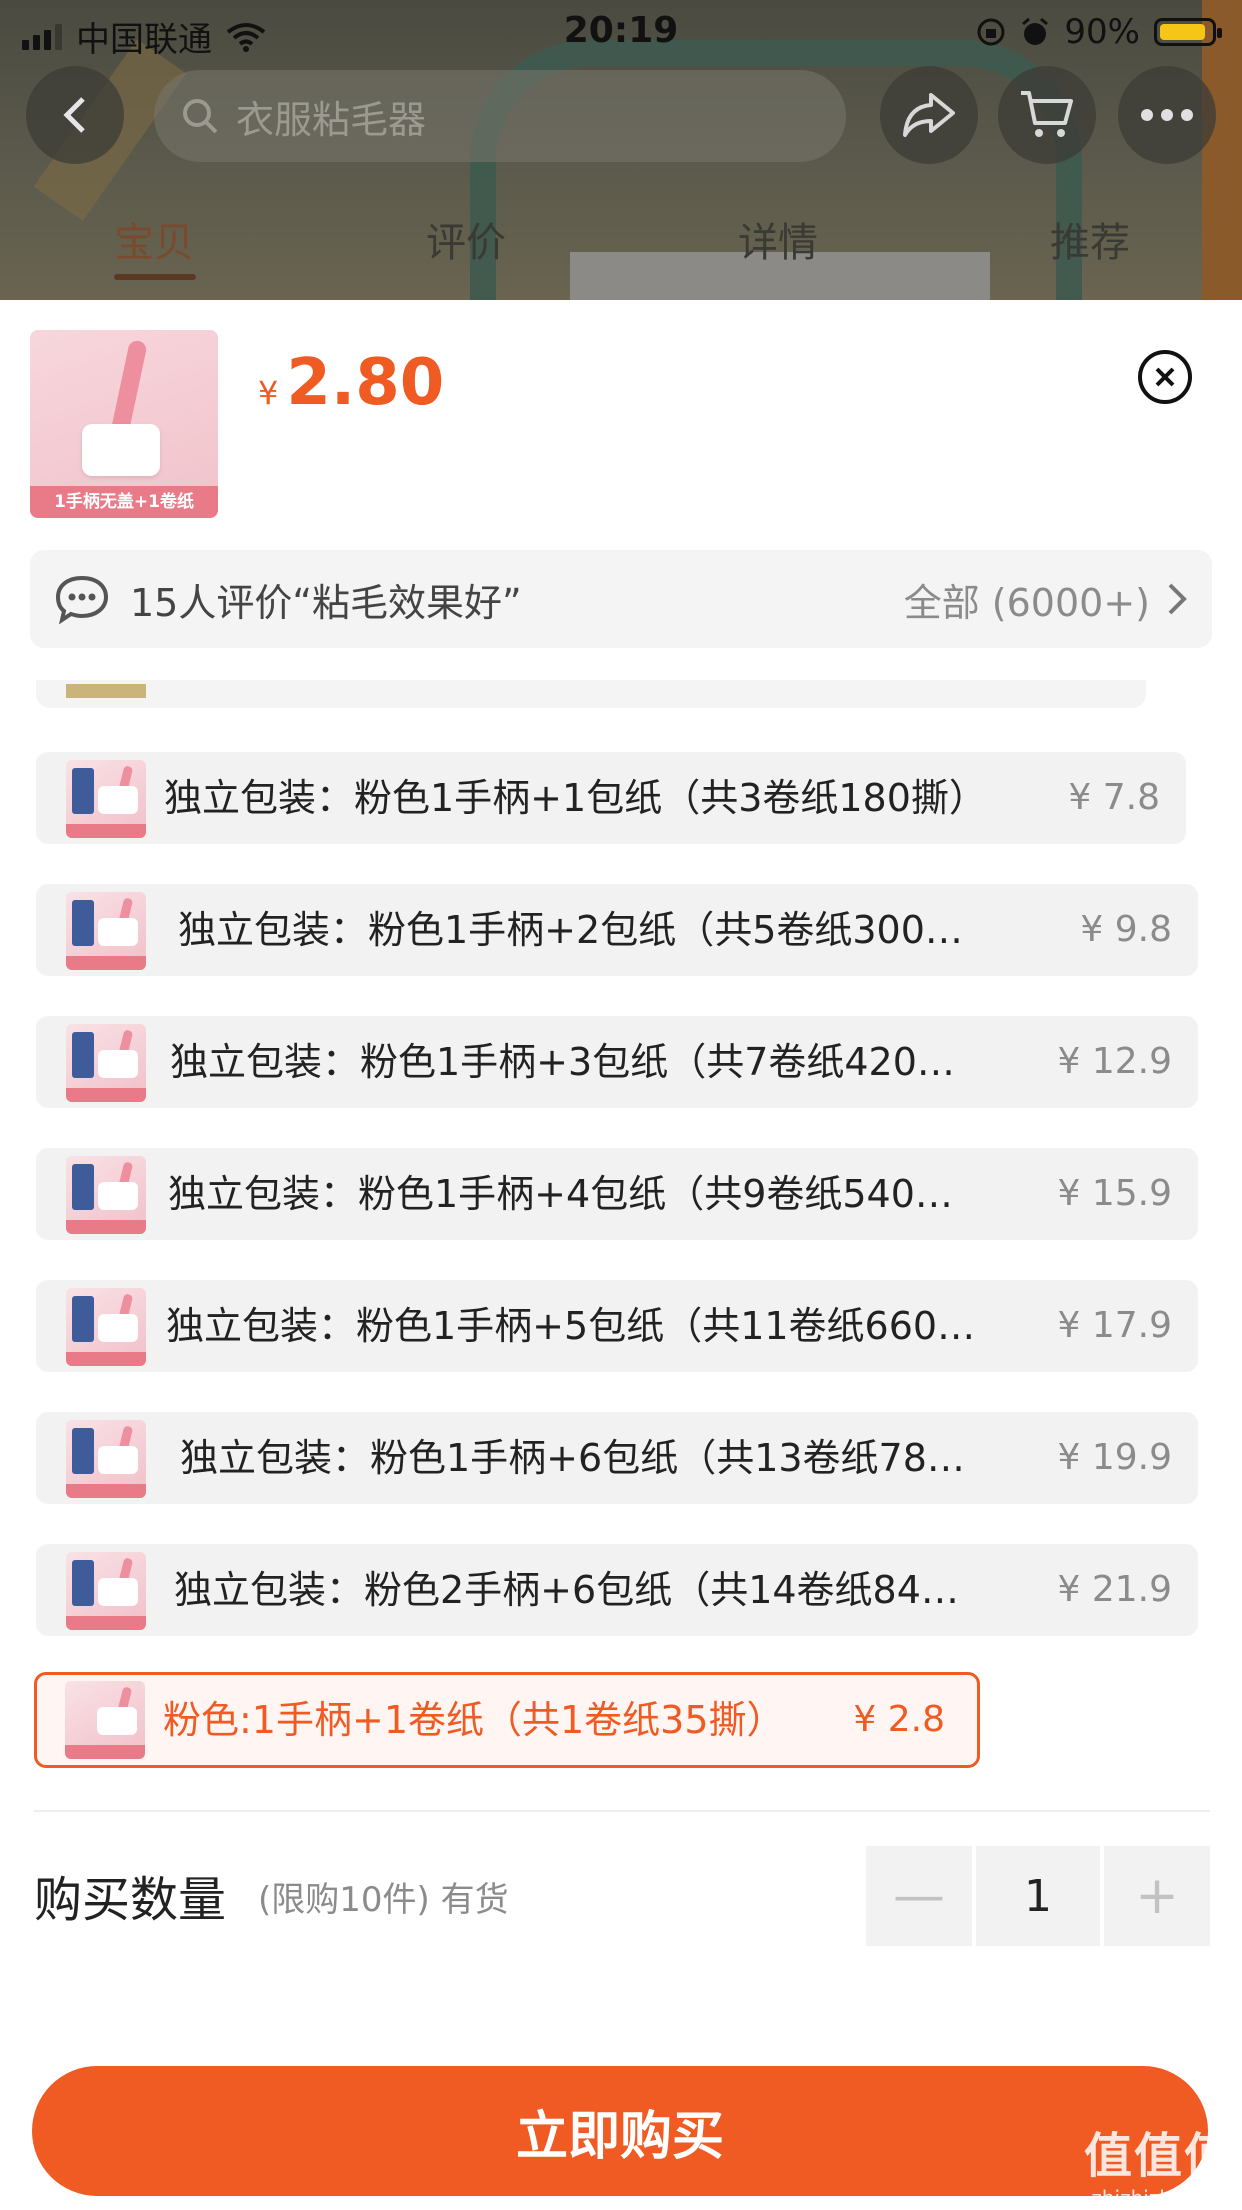 The height and width of the screenshot is (2210, 1242). I want to click on currency-symbol: ¥, so click(268, 393).